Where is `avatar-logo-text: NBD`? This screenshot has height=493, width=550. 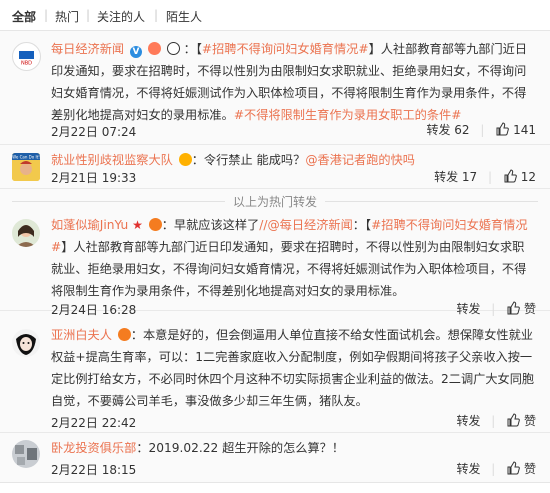
avatar-logo-text: NBD is located at coordinates (26, 64).